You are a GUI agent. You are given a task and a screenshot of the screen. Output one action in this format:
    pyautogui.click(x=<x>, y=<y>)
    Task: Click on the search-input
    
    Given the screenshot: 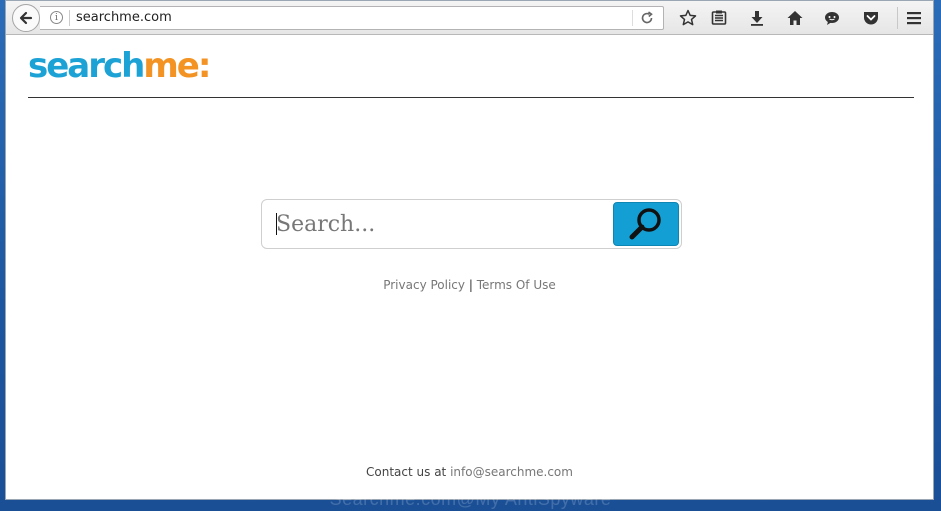 What is the action you would take?
    pyautogui.click(x=441, y=224)
    